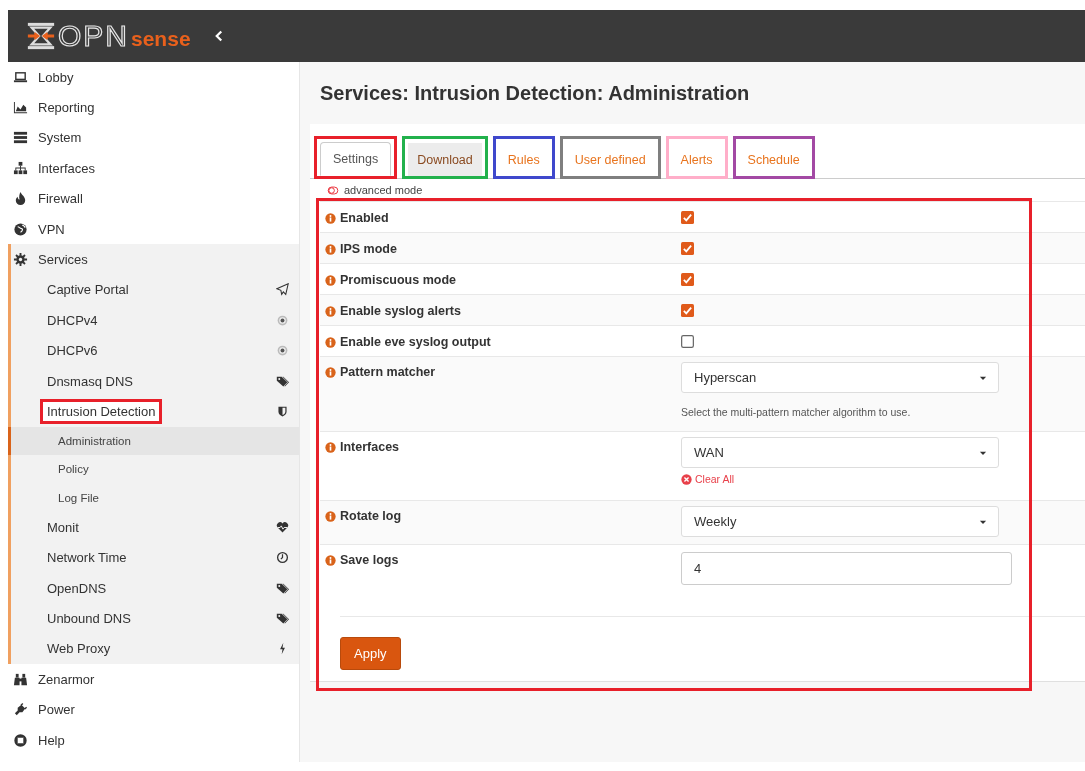 The width and height of the screenshot is (1085, 771). Describe the element at coordinates (364, 218) in the screenshot. I see `field-label: Enabled` at that location.